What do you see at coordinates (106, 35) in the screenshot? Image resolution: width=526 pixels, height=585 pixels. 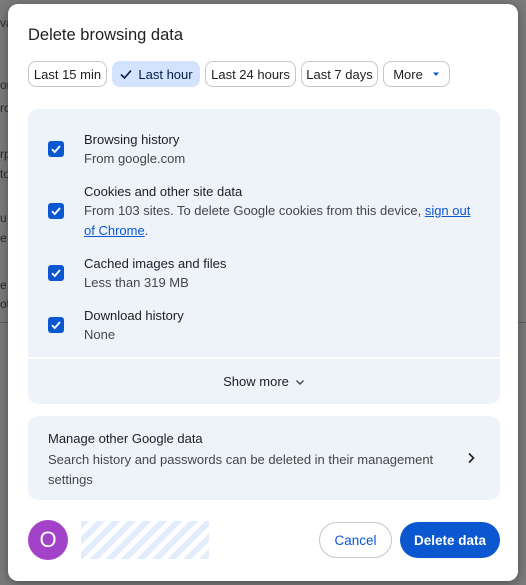 I see `dialog-title: Delete browsing data` at bounding box center [106, 35].